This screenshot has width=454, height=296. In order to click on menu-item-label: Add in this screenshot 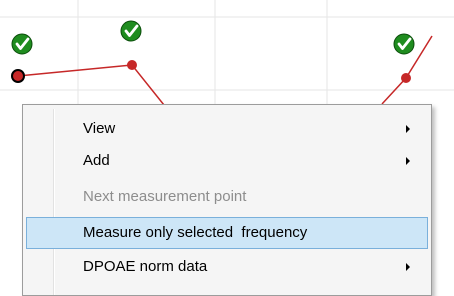, I will do `click(96, 160)`.